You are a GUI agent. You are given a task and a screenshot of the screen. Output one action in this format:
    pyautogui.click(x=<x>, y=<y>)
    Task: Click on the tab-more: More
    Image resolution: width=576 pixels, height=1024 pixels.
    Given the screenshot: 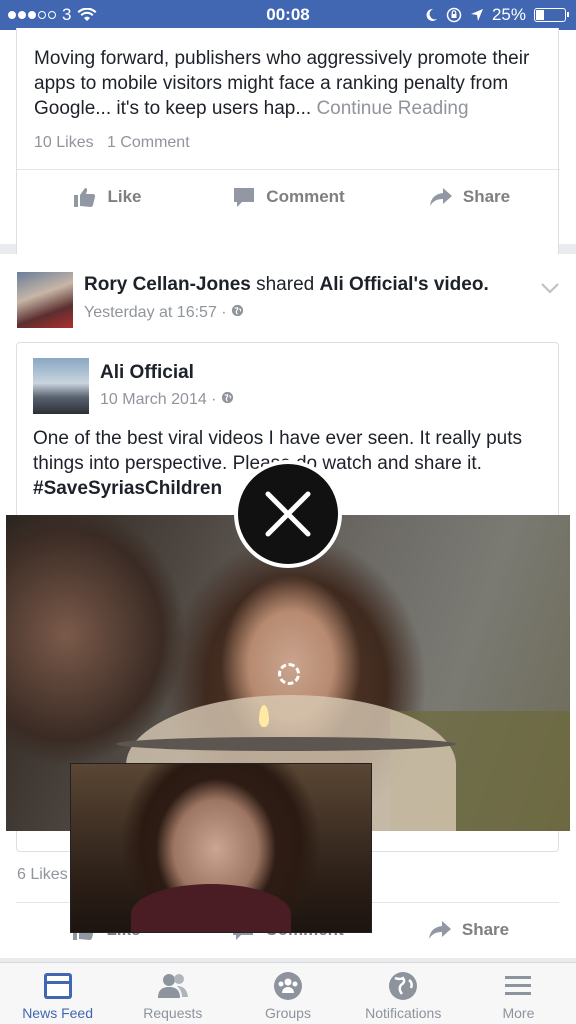 What is the action you would take?
    pyautogui.click(x=518, y=993)
    